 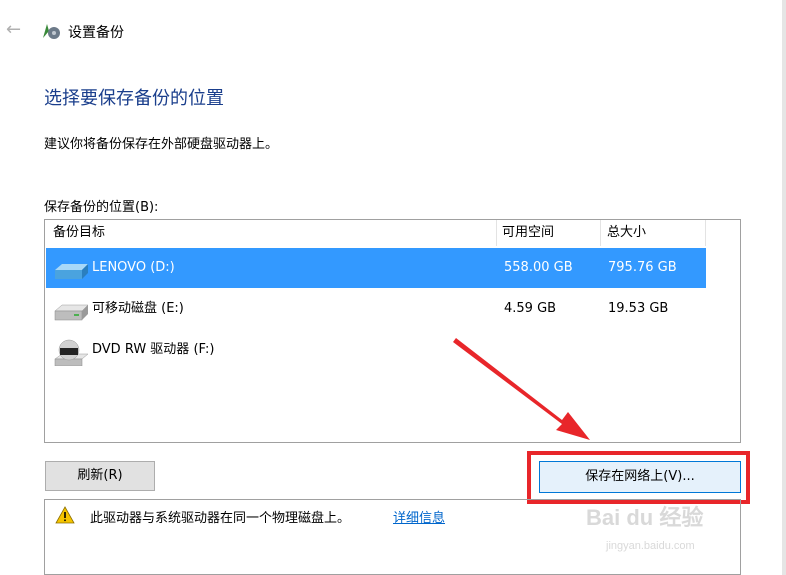 I want to click on hard-drive-icon, so click(x=71, y=271).